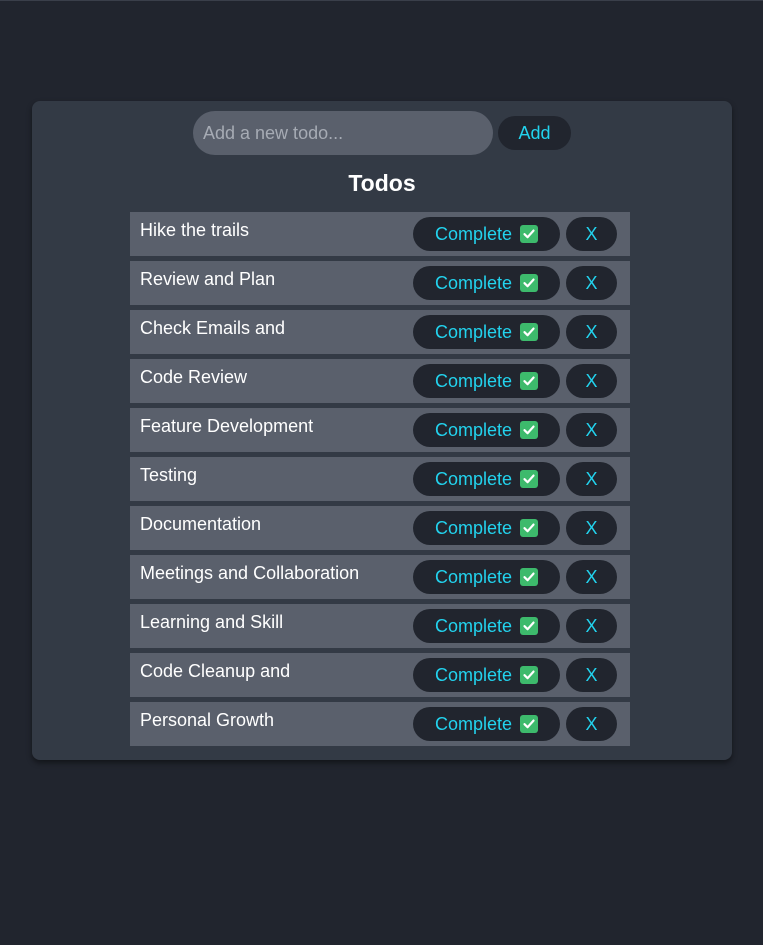  I want to click on todo-text: Check Emails and, so click(213, 328).